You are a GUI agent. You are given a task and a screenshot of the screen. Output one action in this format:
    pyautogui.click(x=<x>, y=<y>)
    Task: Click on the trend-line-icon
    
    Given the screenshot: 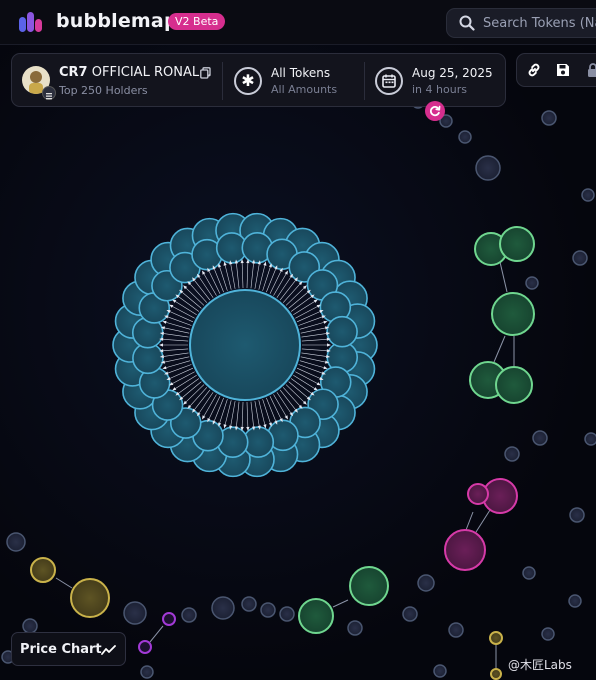 What is the action you would take?
    pyautogui.click(x=108, y=650)
    